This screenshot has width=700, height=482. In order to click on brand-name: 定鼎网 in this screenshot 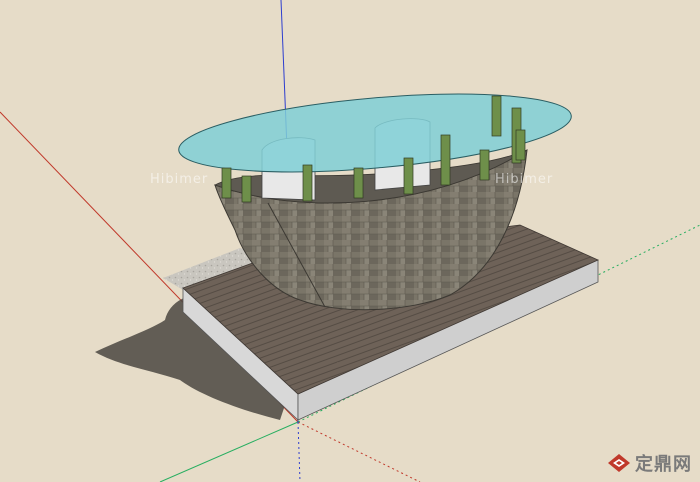, I will do `click(663, 464)`.